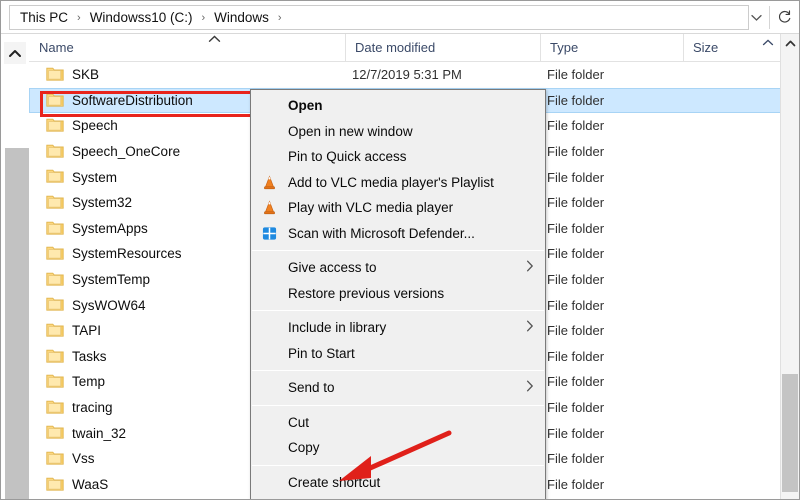 This screenshot has width=800, height=500. What do you see at coordinates (83, 459) in the screenshot?
I see `file-name-cell: Vss` at bounding box center [83, 459].